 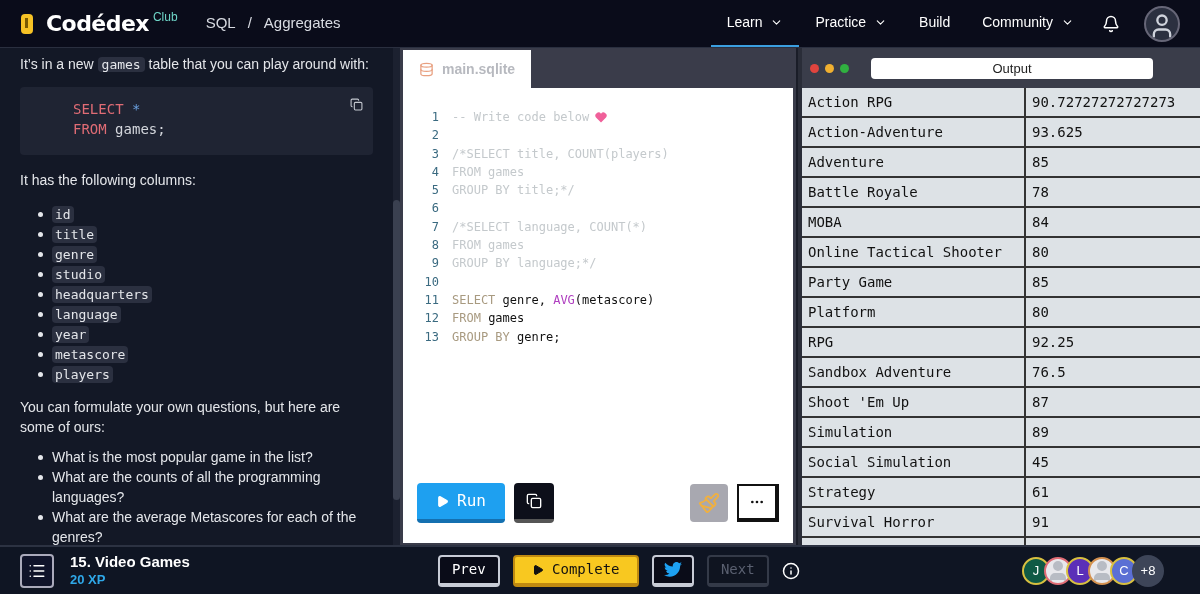 I want to click on table-cell-text: 84, so click(x=1040, y=222).